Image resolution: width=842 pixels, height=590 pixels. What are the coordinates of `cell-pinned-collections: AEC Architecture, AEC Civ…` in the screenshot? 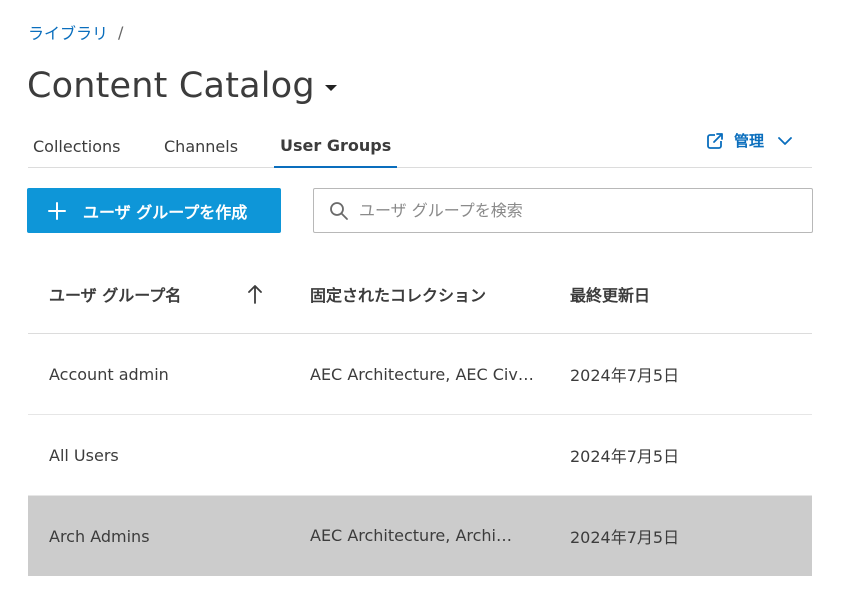 It's located at (422, 374).